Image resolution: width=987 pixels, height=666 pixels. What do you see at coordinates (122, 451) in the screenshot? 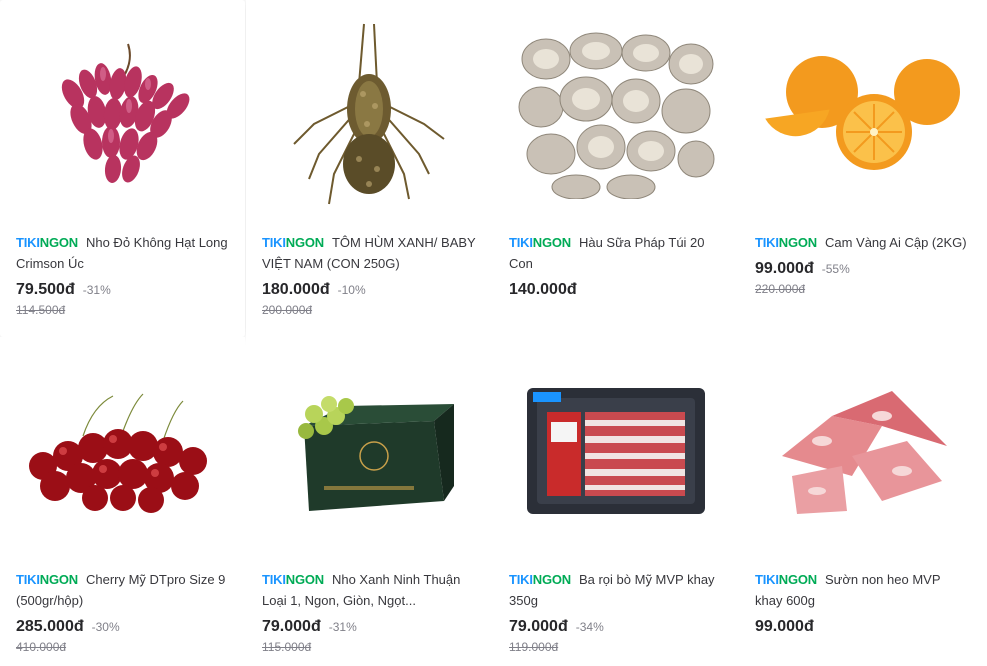
I see `cherries-image` at bounding box center [122, 451].